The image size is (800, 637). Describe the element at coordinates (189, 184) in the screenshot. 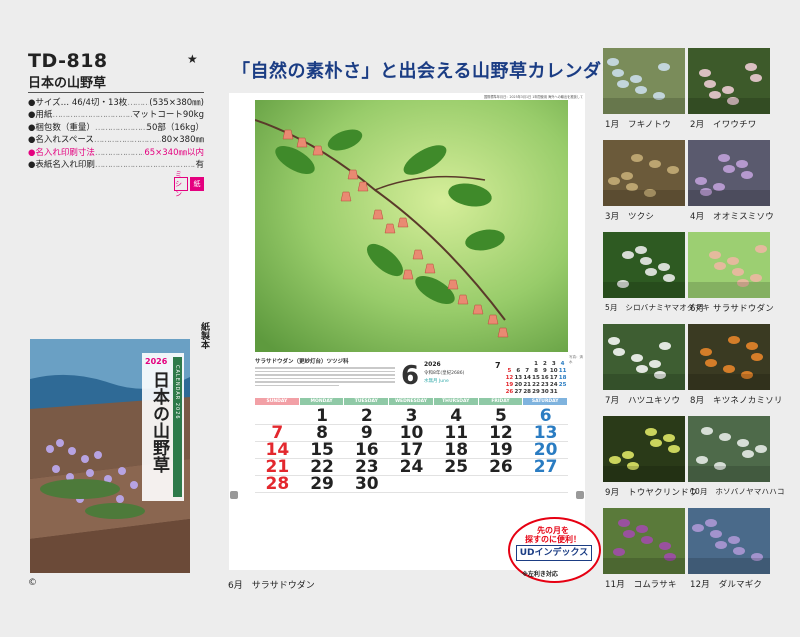

I see `option-badges: ミシン 紙` at that location.